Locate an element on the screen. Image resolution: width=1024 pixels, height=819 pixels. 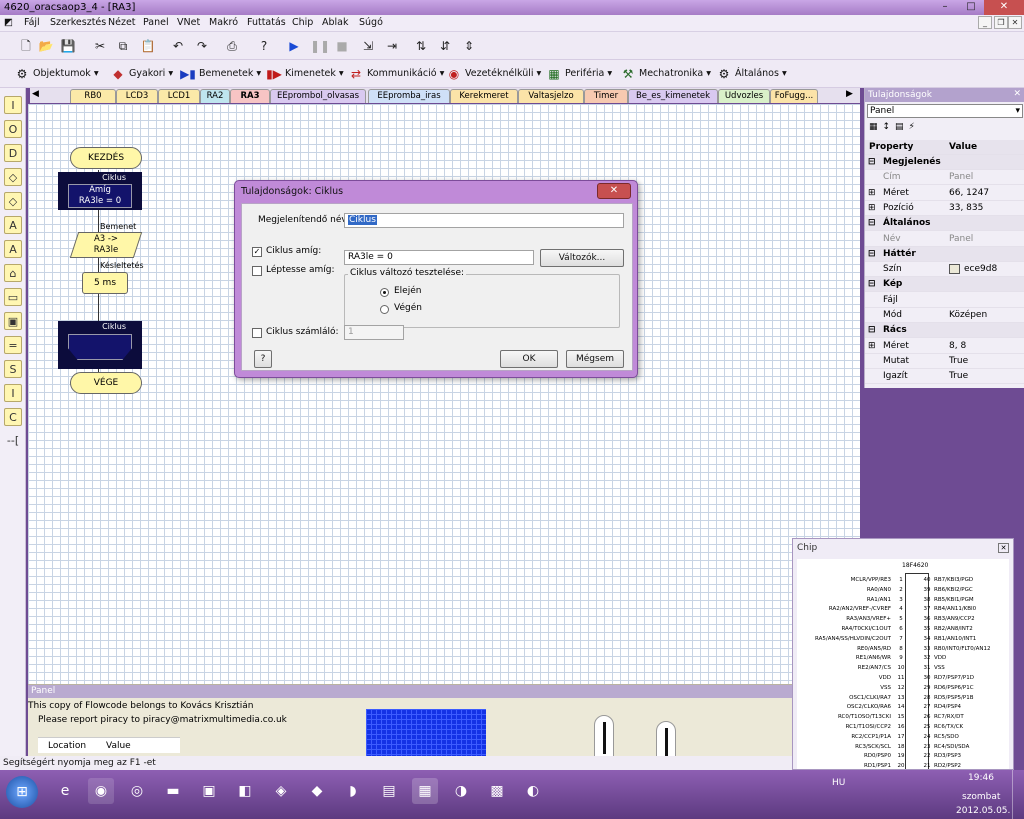
maximize-button: □ is located at coordinates (971, 7).